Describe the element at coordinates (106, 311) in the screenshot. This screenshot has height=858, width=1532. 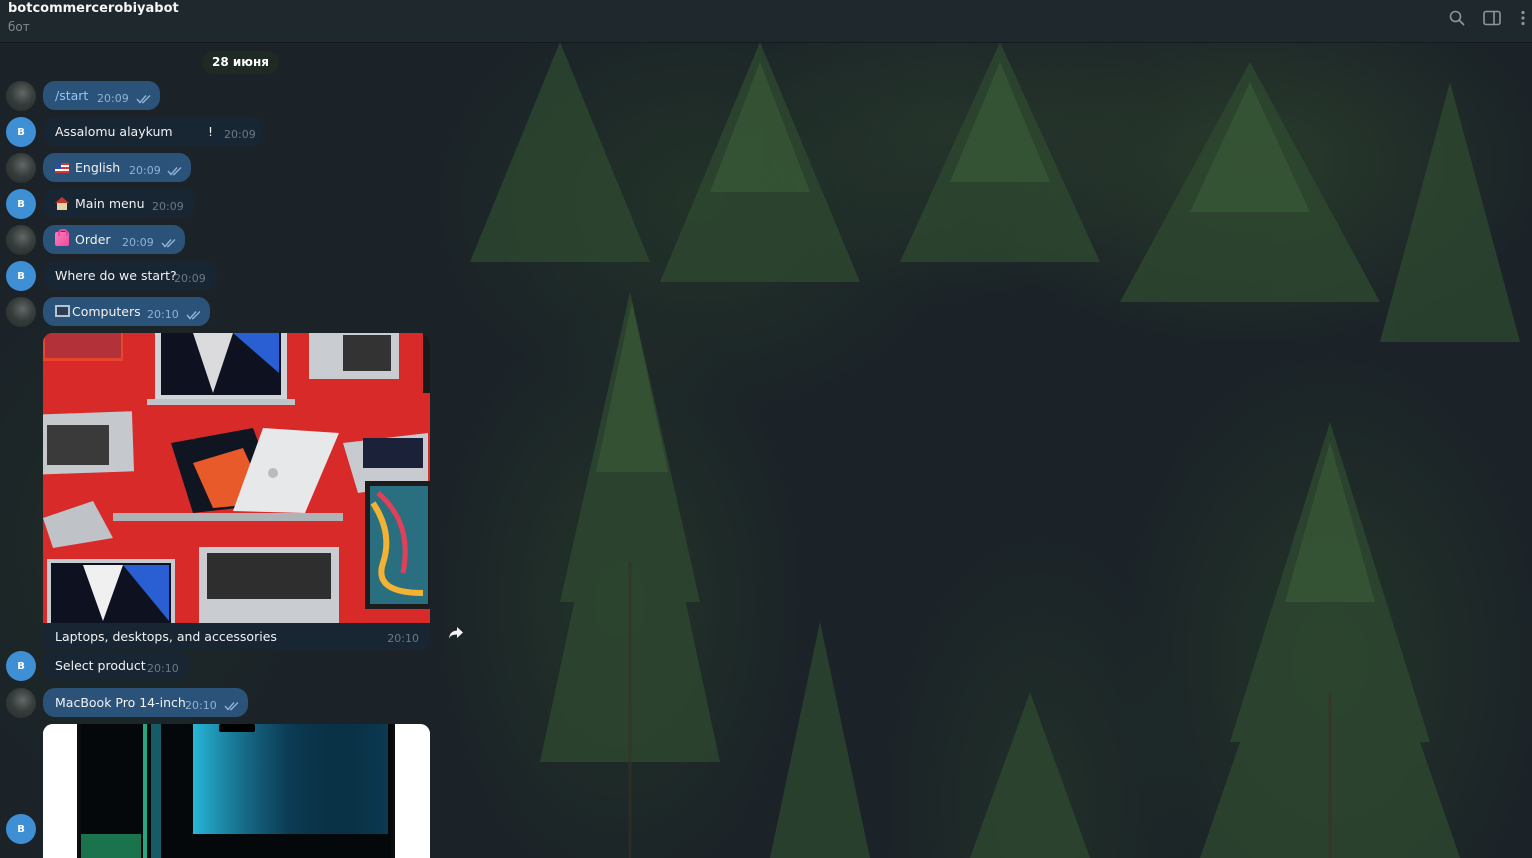
I see `message-text: Computers` at that location.